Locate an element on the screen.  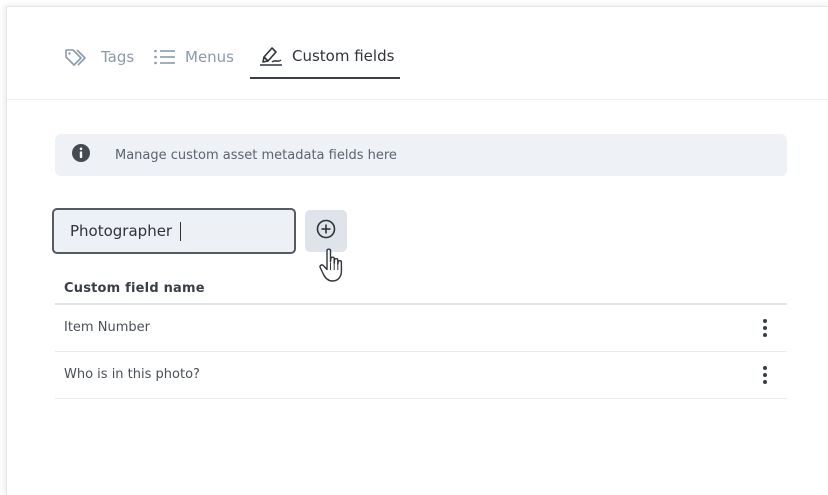
tag-icon is located at coordinates (78, 57).